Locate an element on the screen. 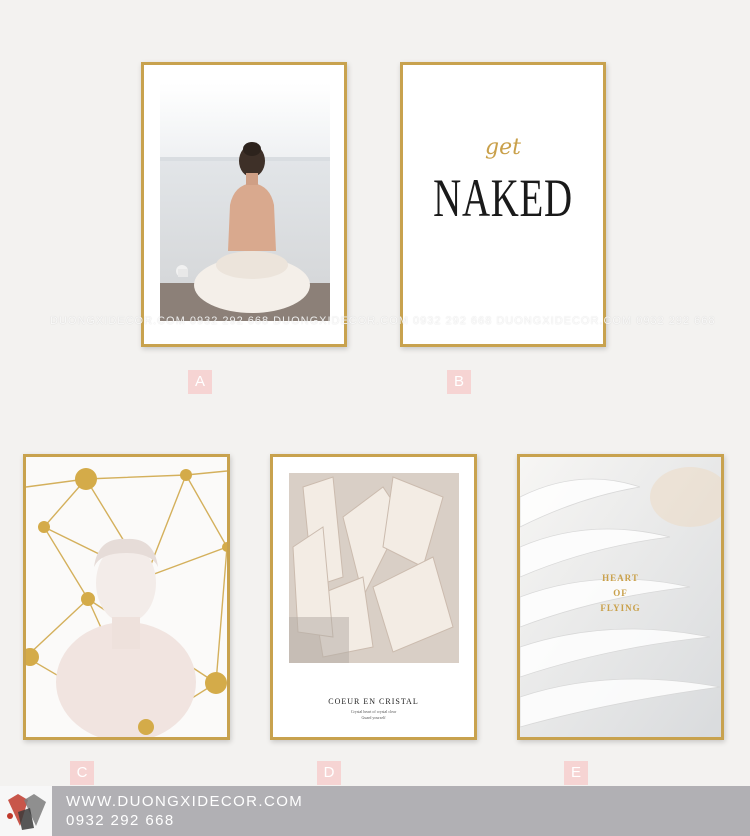  poster-frame-a is located at coordinates (244, 204).